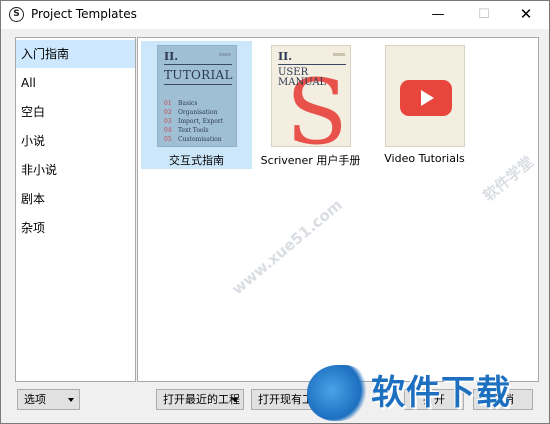 The image size is (550, 424). Describe the element at coordinates (424, 158) in the screenshot. I see `template-label: Video Tutorials` at that location.